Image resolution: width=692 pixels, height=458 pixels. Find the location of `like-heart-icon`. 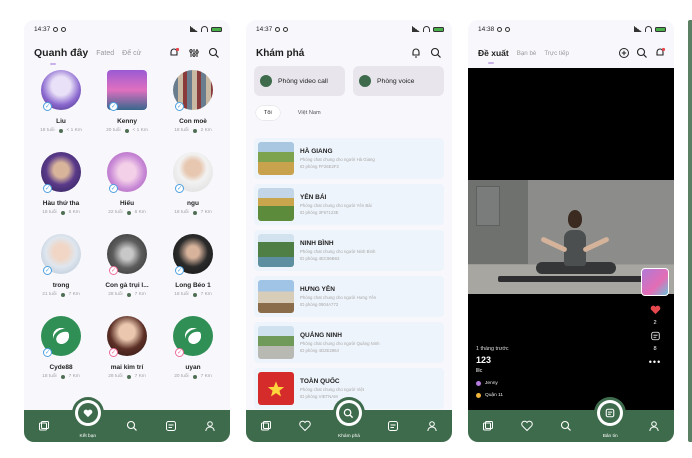

like-heart-icon is located at coordinates (655, 310).